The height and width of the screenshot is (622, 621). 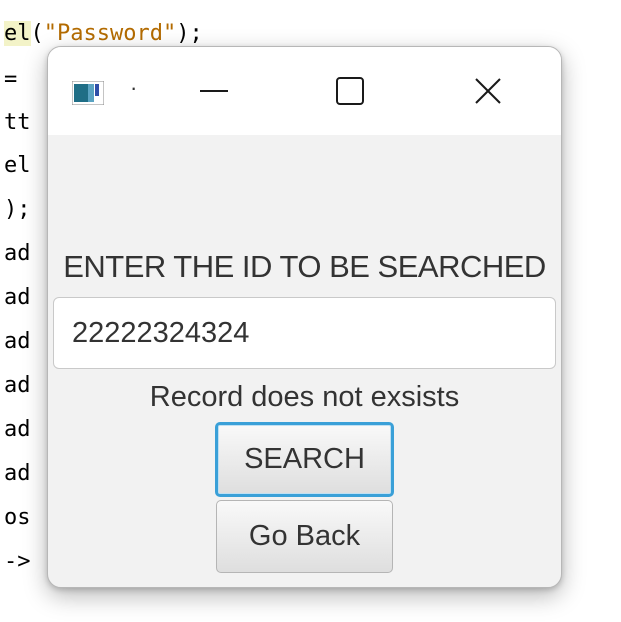 I want to click on maximize-button, so click(x=350, y=91).